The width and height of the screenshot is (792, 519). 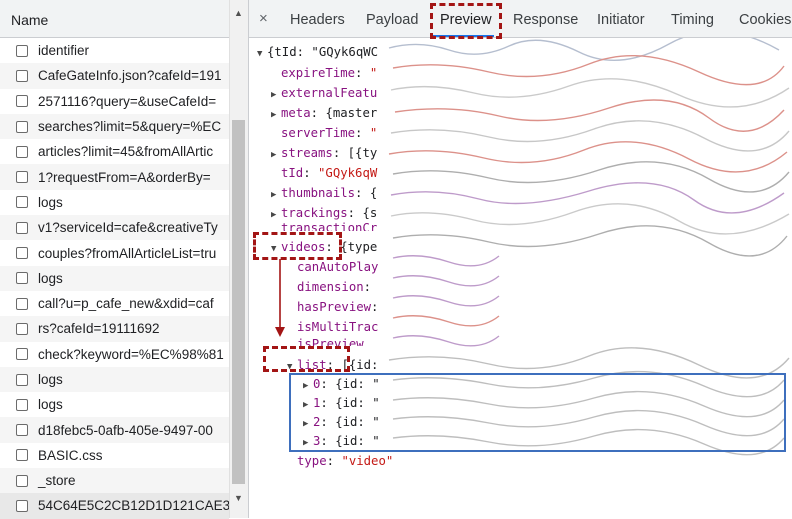 What do you see at coordinates (127, 253) in the screenshot?
I see `request-name: couples?fromAllArticleList=tru` at bounding box center [127, 253].